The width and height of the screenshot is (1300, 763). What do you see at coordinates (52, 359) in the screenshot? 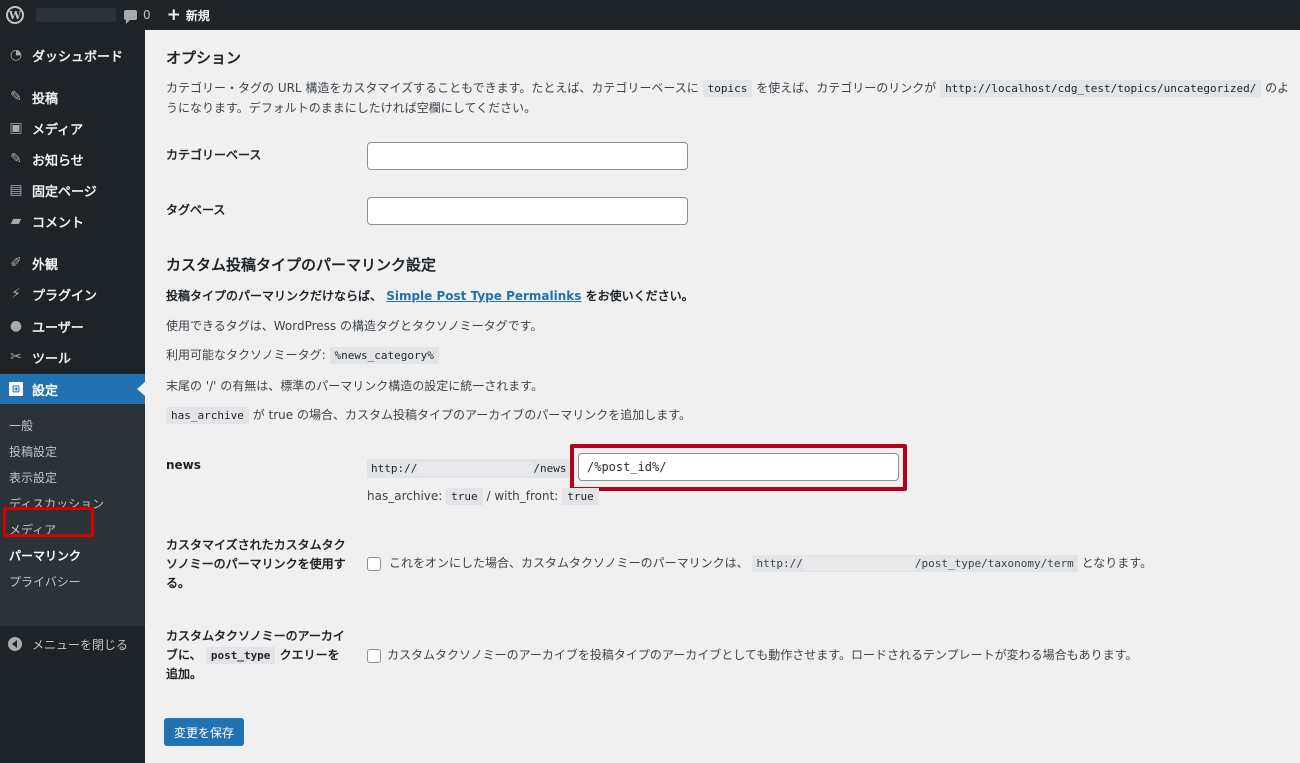
I see `sidebar-item-label: ツール` at bounding box center [52, 359].